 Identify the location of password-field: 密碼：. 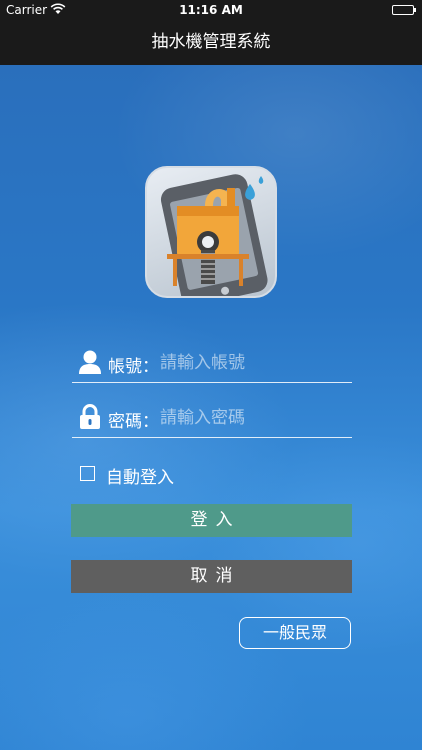
(212, 419).